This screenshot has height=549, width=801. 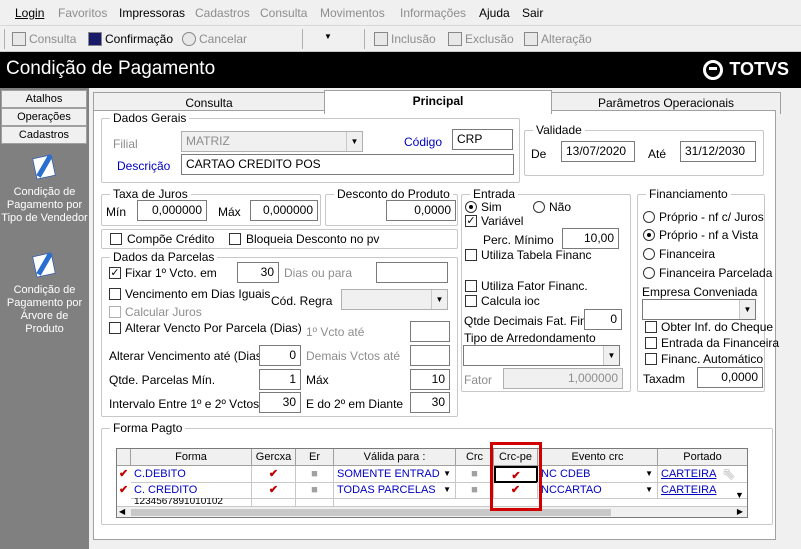 I want to click on financ-auto-label: Financ. Automático, so click(x=712, y=359).